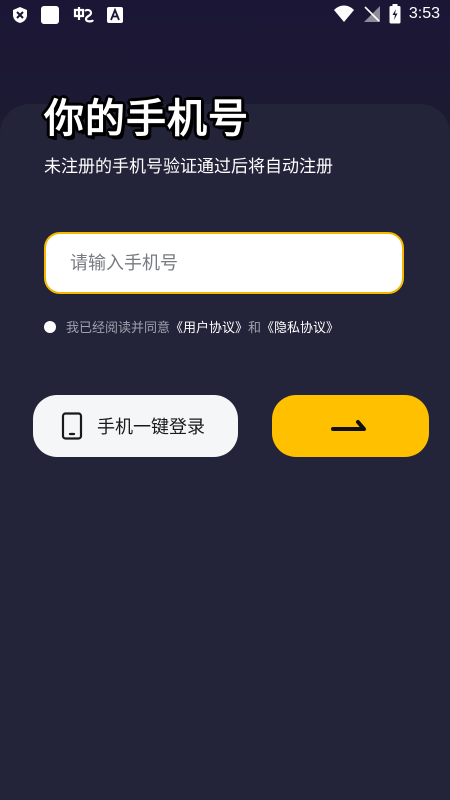 The height and width of the screenshot is (800, 450). Describe the element at coordinates (146, 119) in the screenshot. I see `page-title: 你的手机号` at that location.